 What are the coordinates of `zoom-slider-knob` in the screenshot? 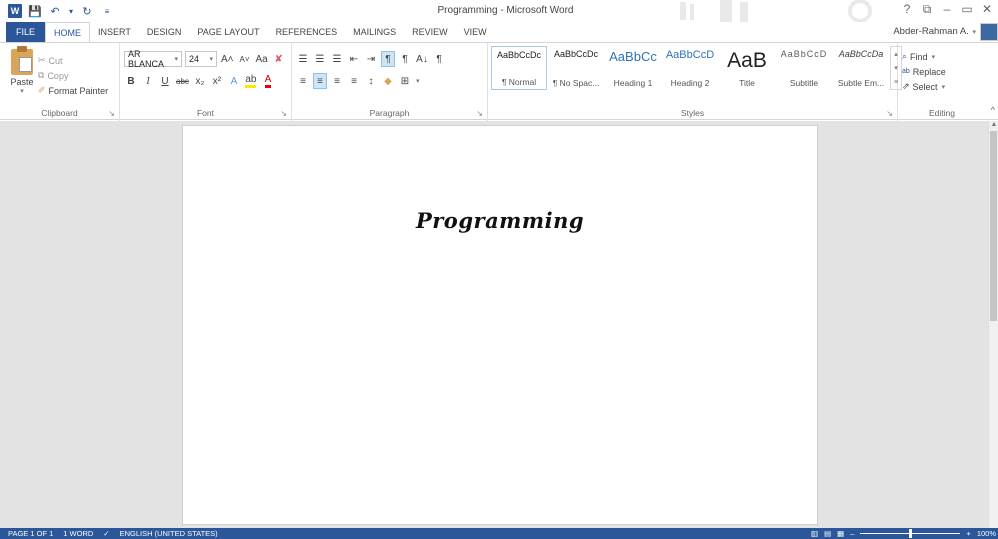 It's located at (910, 533).